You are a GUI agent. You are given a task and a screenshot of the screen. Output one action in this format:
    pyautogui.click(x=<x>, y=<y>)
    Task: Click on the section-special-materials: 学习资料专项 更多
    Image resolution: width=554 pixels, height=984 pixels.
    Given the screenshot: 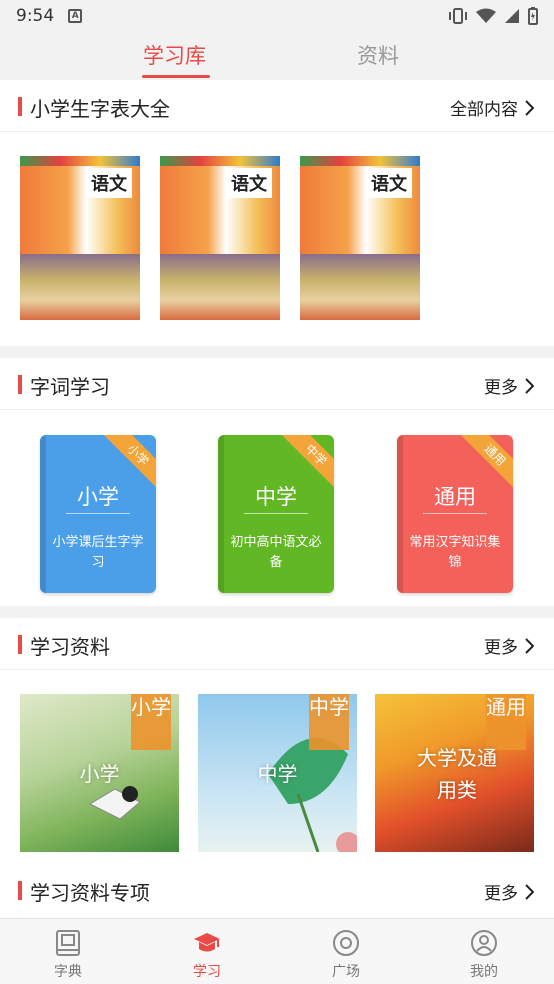 What is the action you would take?
    pyautogui.click(x=277, y=891)
    